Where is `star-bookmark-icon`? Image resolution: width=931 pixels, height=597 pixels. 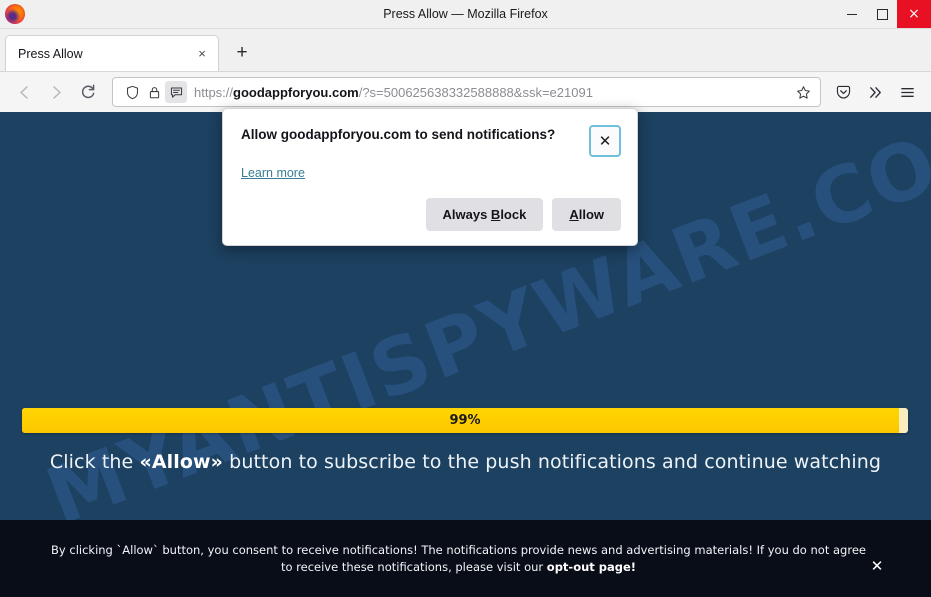
star-bookmark-icon is located at coordinates (803, 92).